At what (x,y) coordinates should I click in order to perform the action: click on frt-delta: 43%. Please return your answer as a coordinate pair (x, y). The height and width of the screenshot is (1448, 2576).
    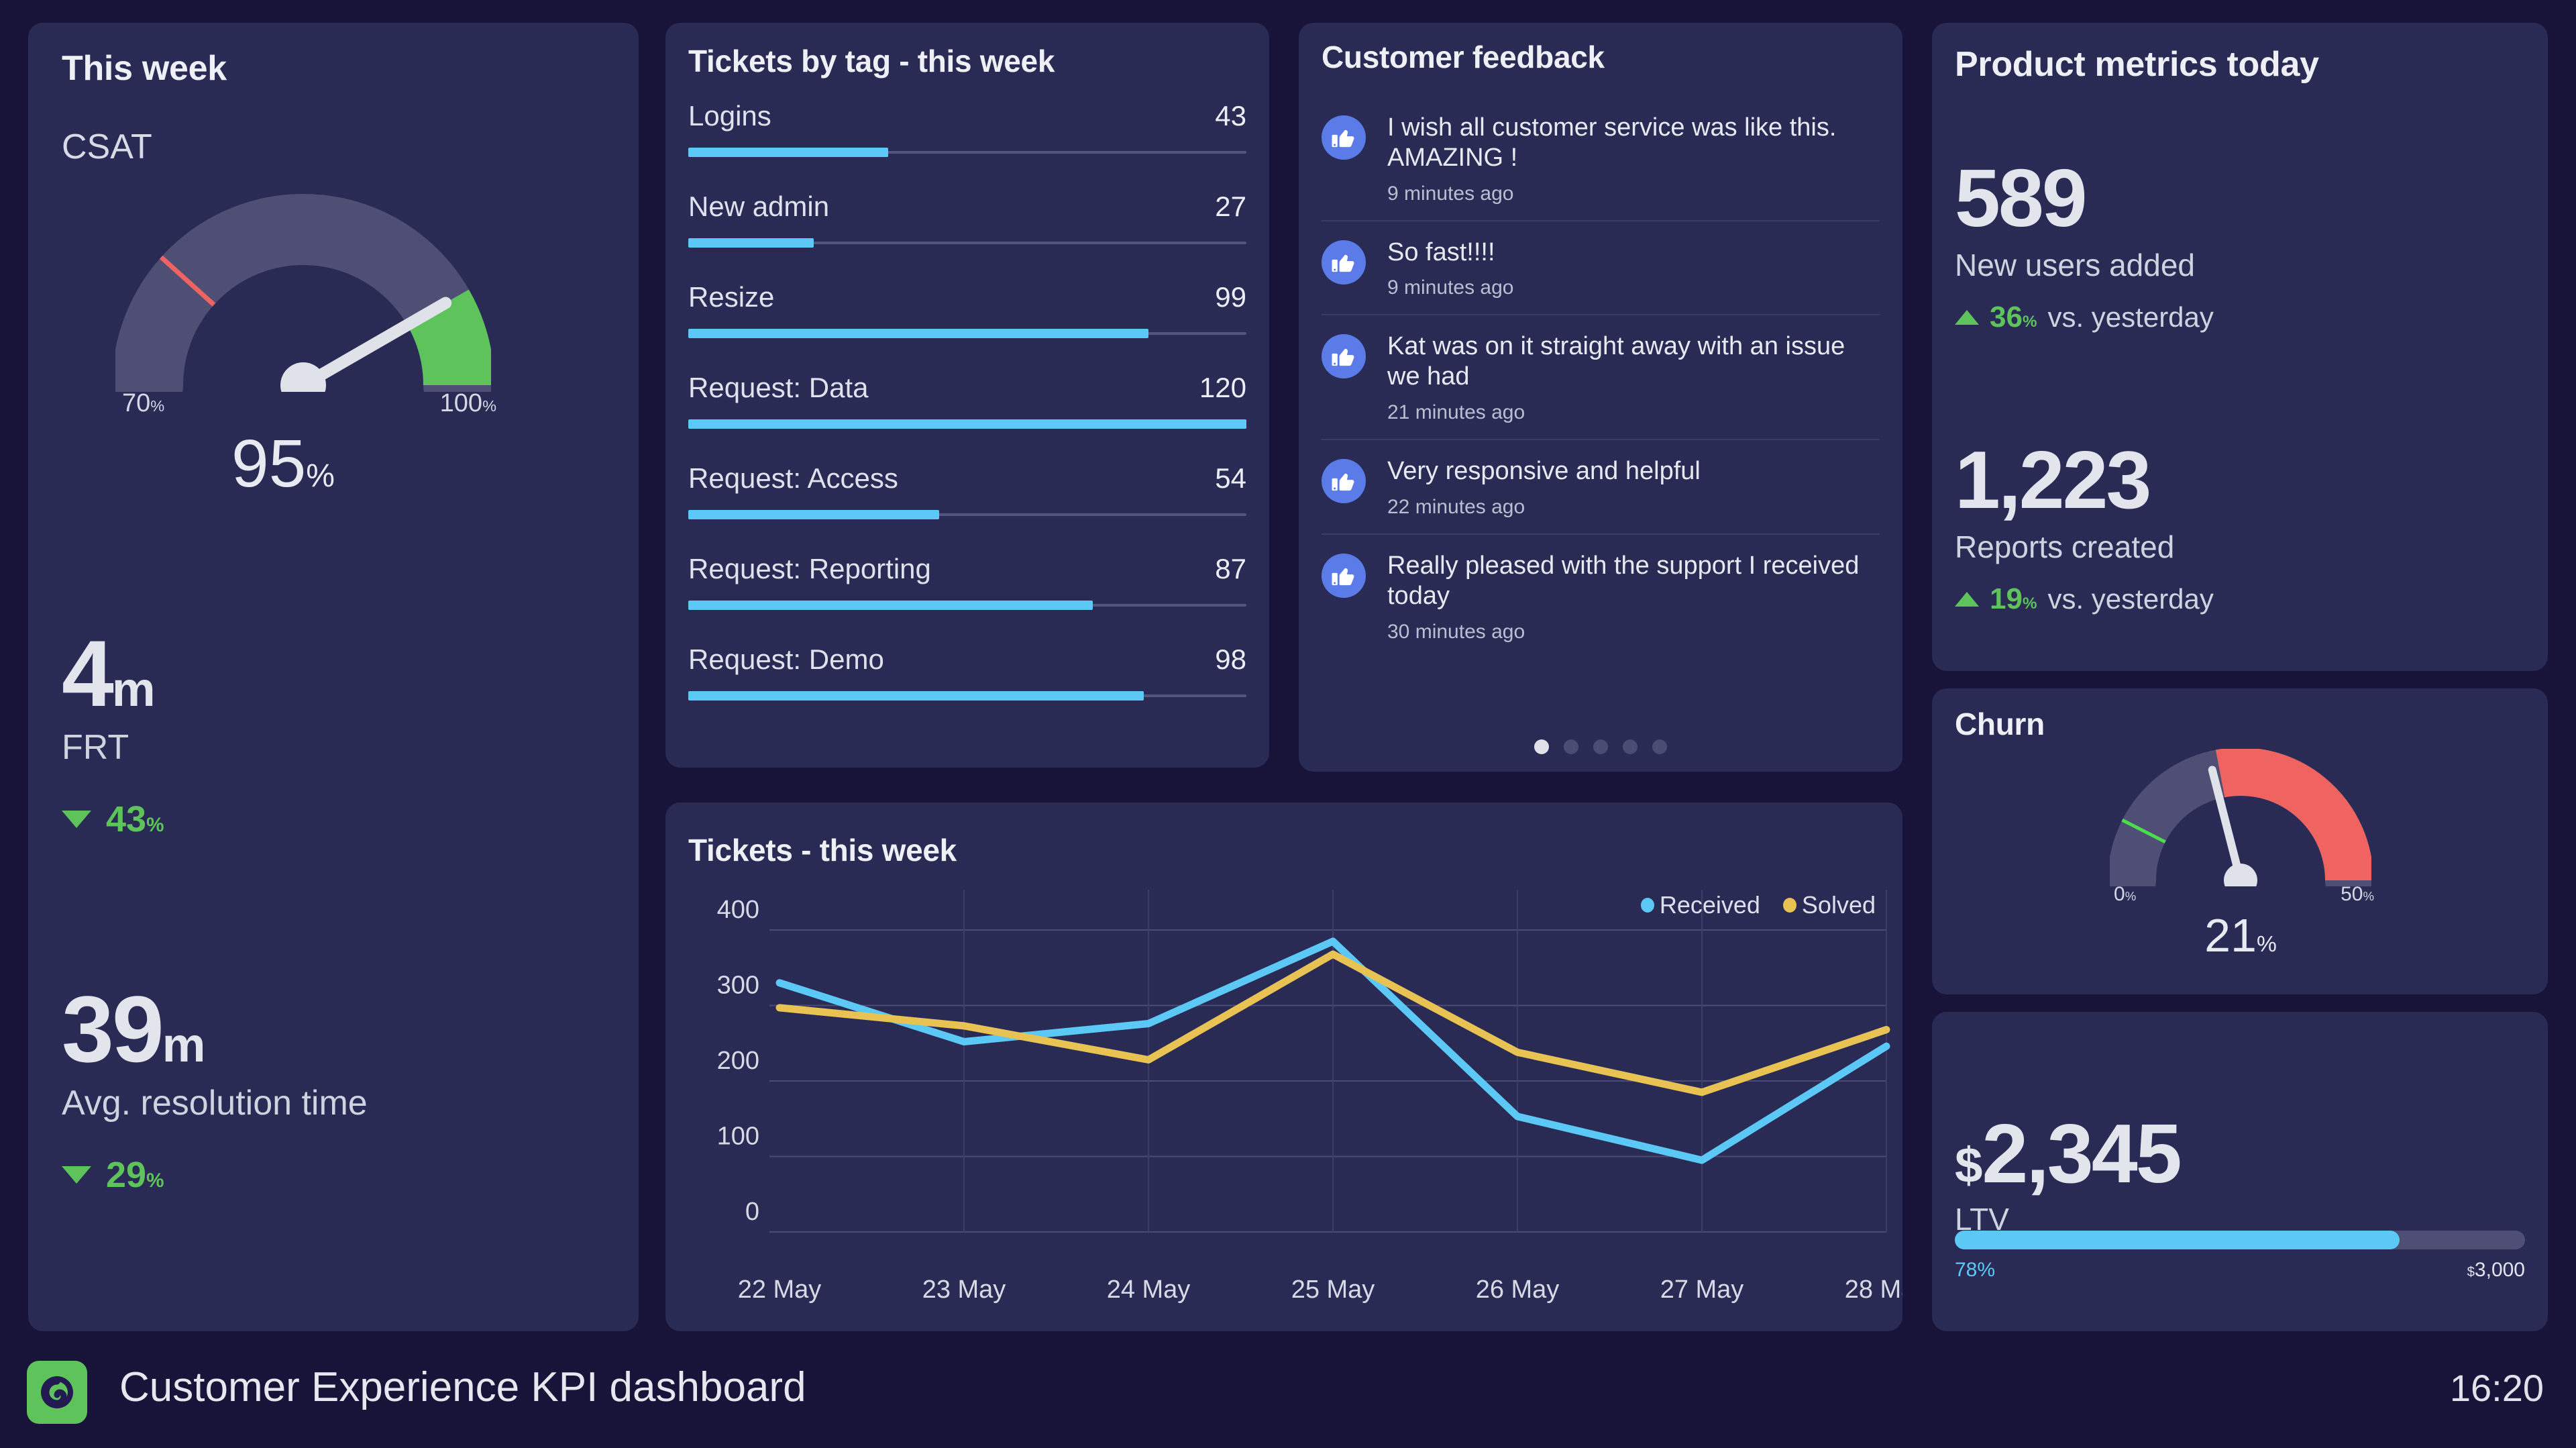
    Looking at the image, I should click on (113, 819).